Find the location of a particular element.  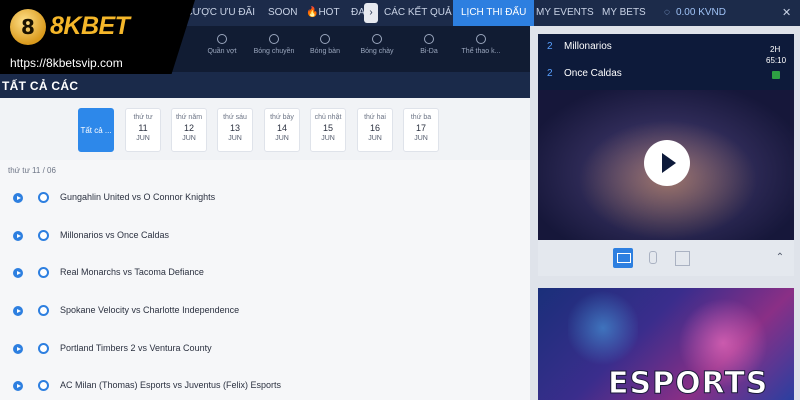

date-tab: thứ ba 17 JUN is located at coordinates (421, 130).